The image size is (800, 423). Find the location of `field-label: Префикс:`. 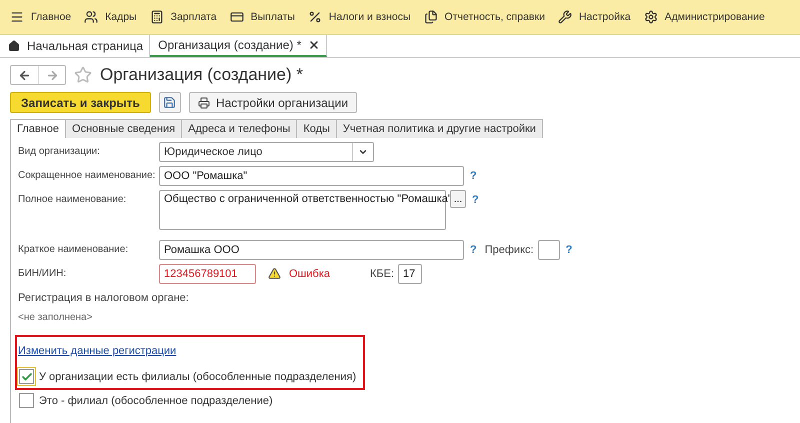

field-label: Префикс: is located at coordinates (509, 250).